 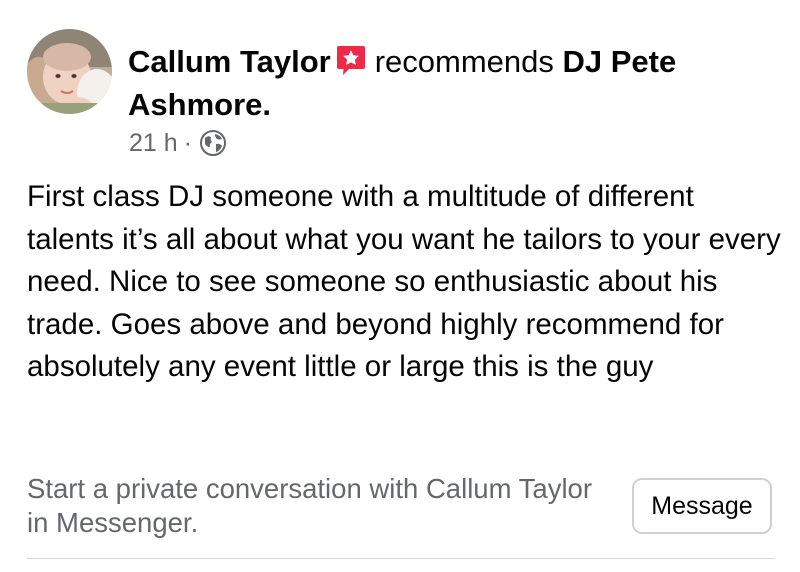 What do you see at coordinates (702, 506) in the screenshot?
I see `message-button: Message` at bounding box center [702, 506].